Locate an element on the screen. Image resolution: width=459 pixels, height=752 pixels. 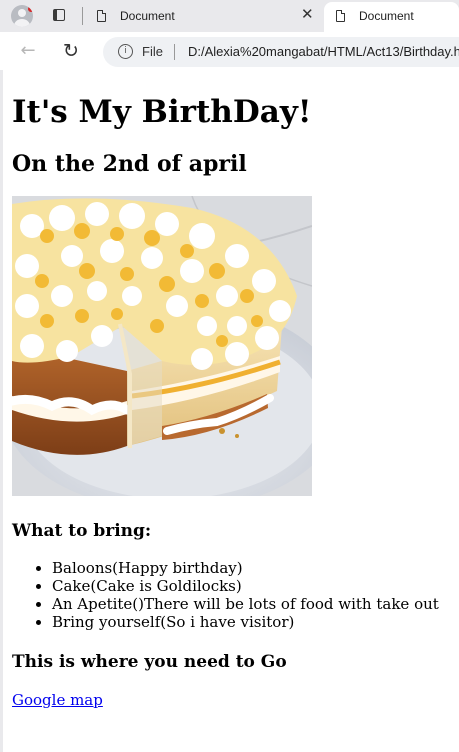
tab-strip: Document ✕ Document is located at coordinates (229, 16).